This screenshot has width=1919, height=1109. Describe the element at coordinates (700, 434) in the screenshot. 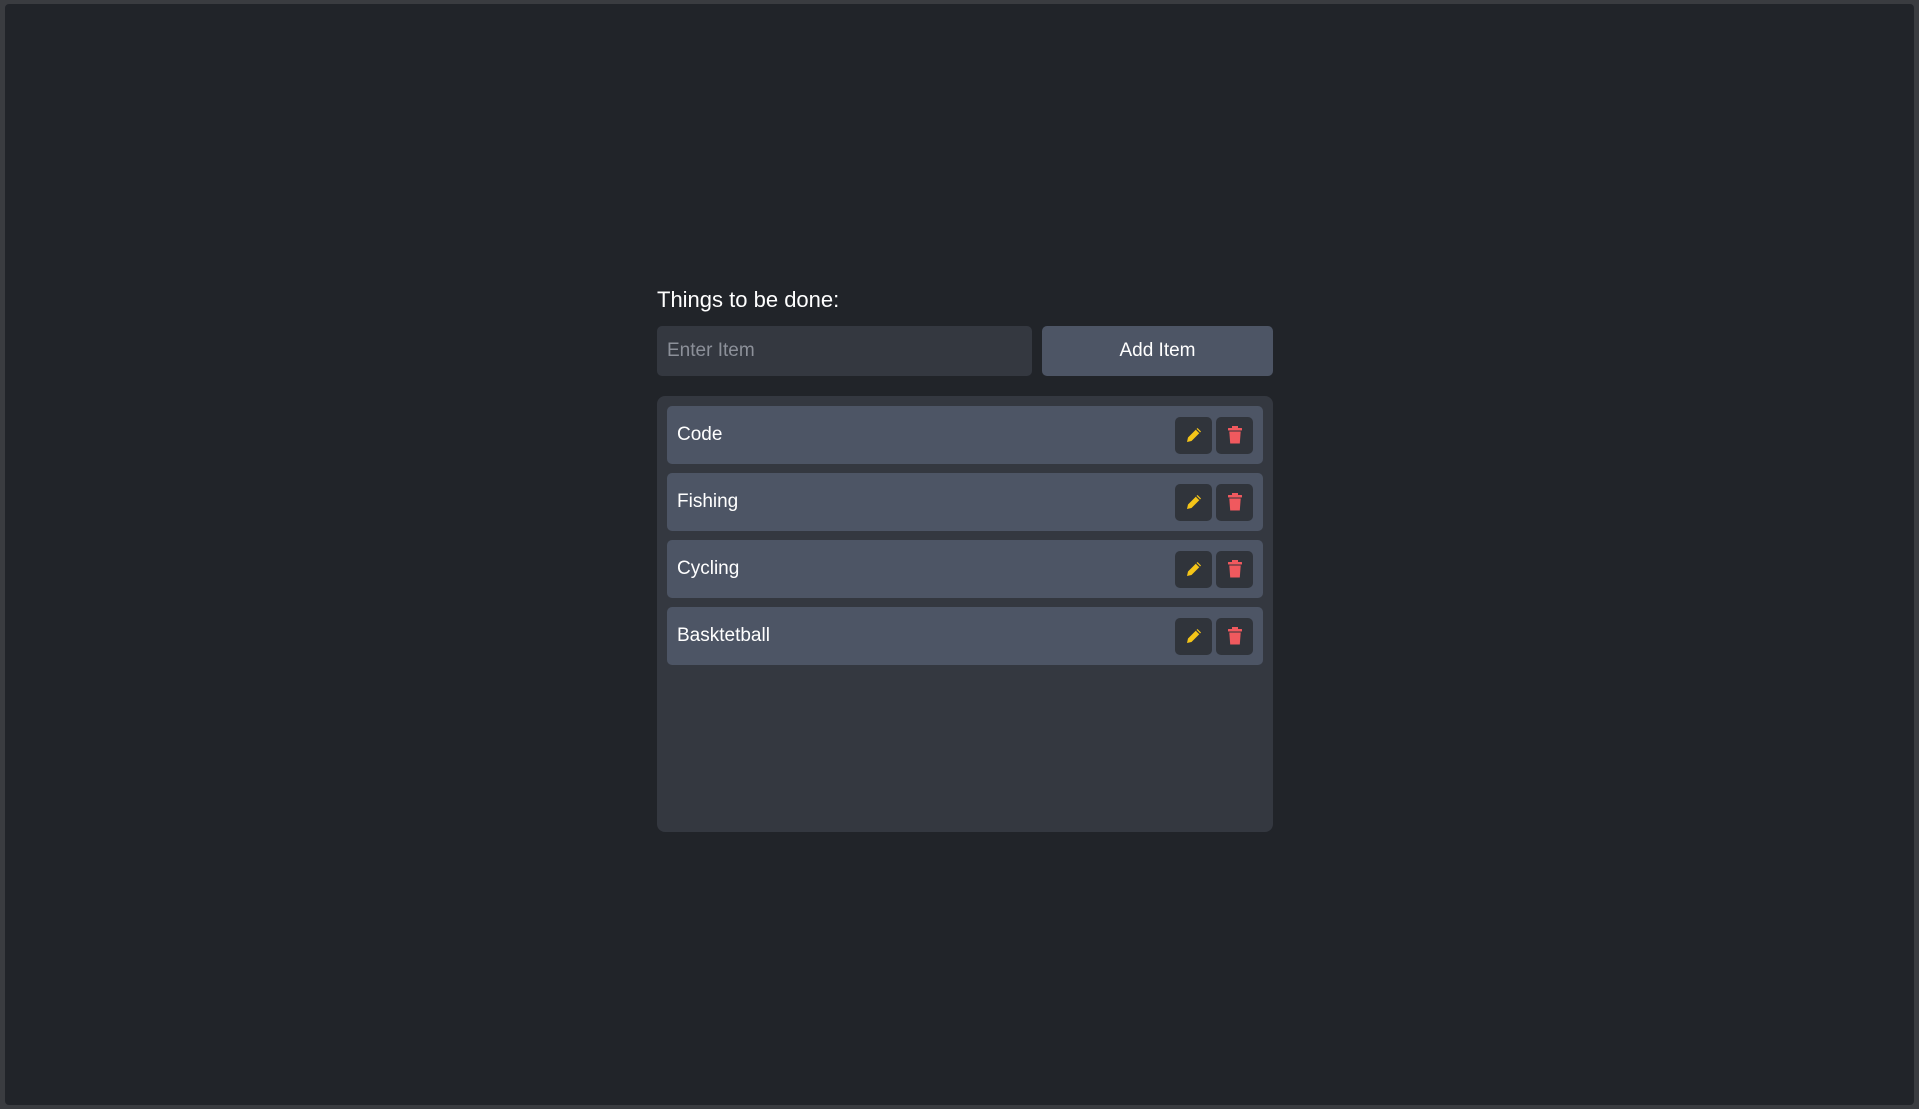

I see `list-item-label: Code` at that location.